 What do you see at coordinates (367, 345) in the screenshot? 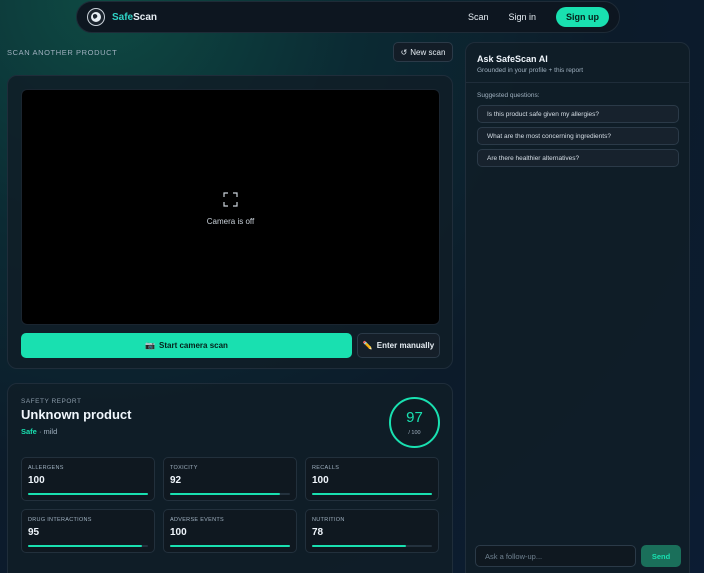
I see `pencil-icon: ✏️` at bounding box center [367, 345].